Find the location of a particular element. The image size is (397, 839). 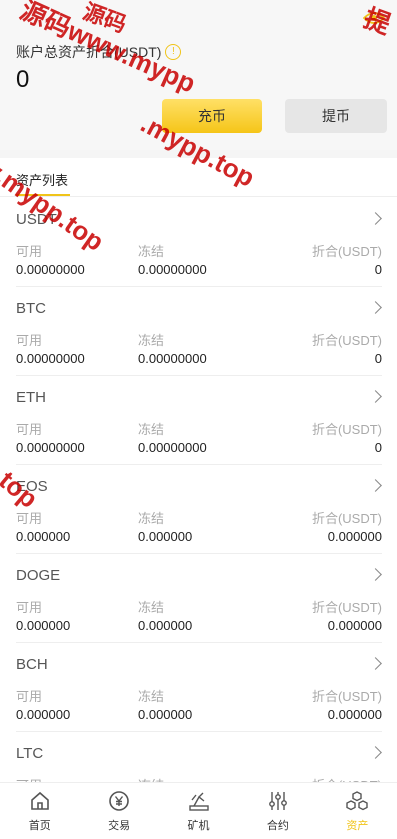

deposit-button: 充币 is located at coordinates (212, 116).